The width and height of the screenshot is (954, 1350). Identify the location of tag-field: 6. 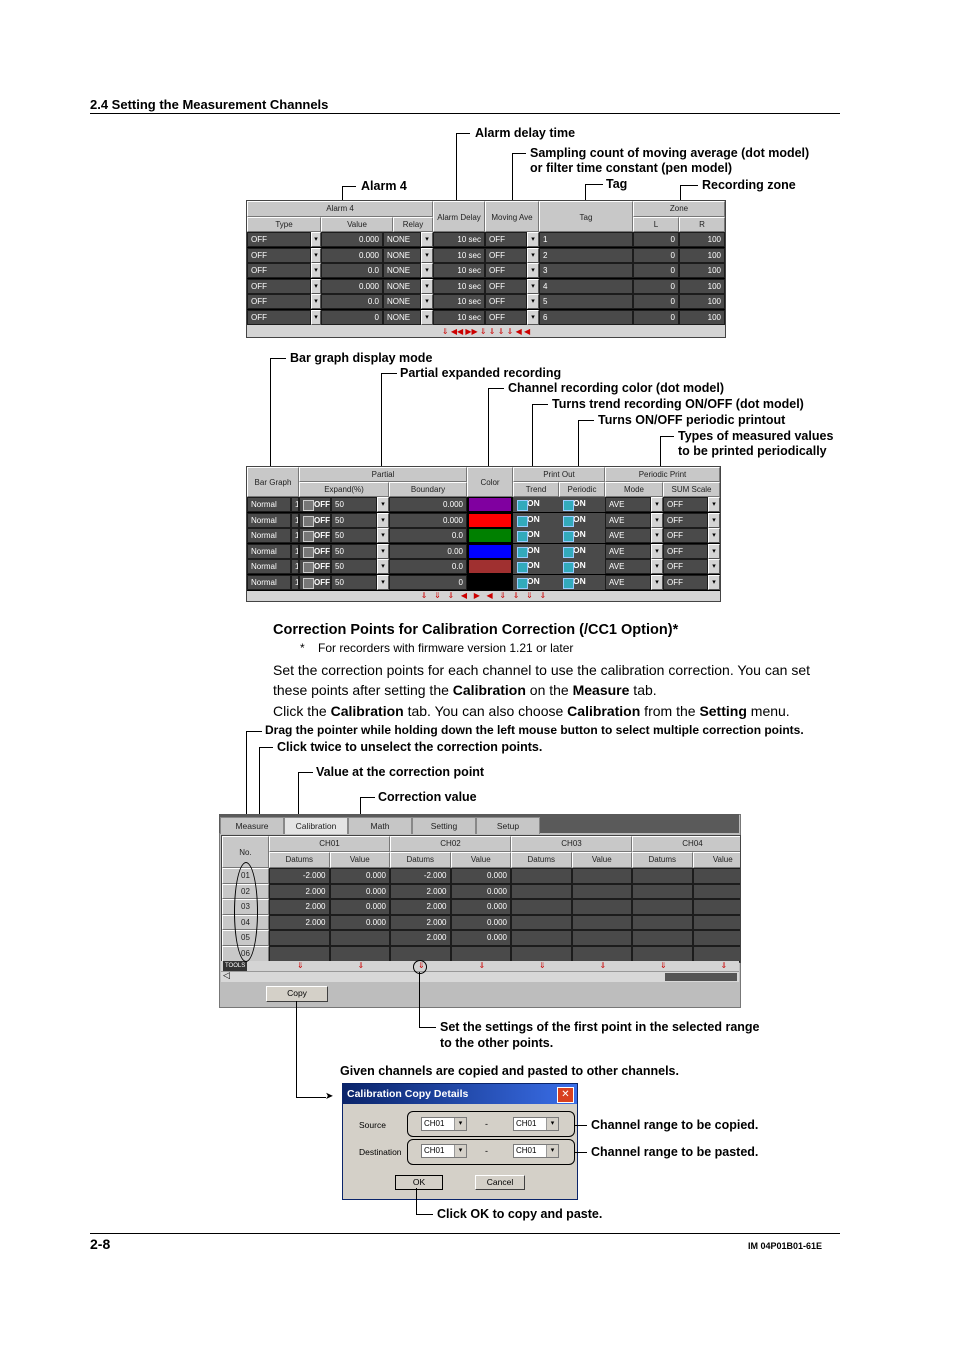
(586, 317).